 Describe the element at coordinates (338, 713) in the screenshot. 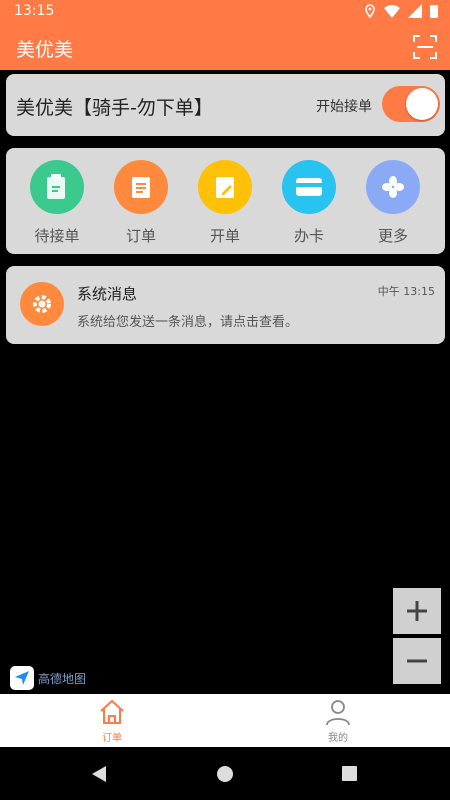

I see `user-icon` at that location.